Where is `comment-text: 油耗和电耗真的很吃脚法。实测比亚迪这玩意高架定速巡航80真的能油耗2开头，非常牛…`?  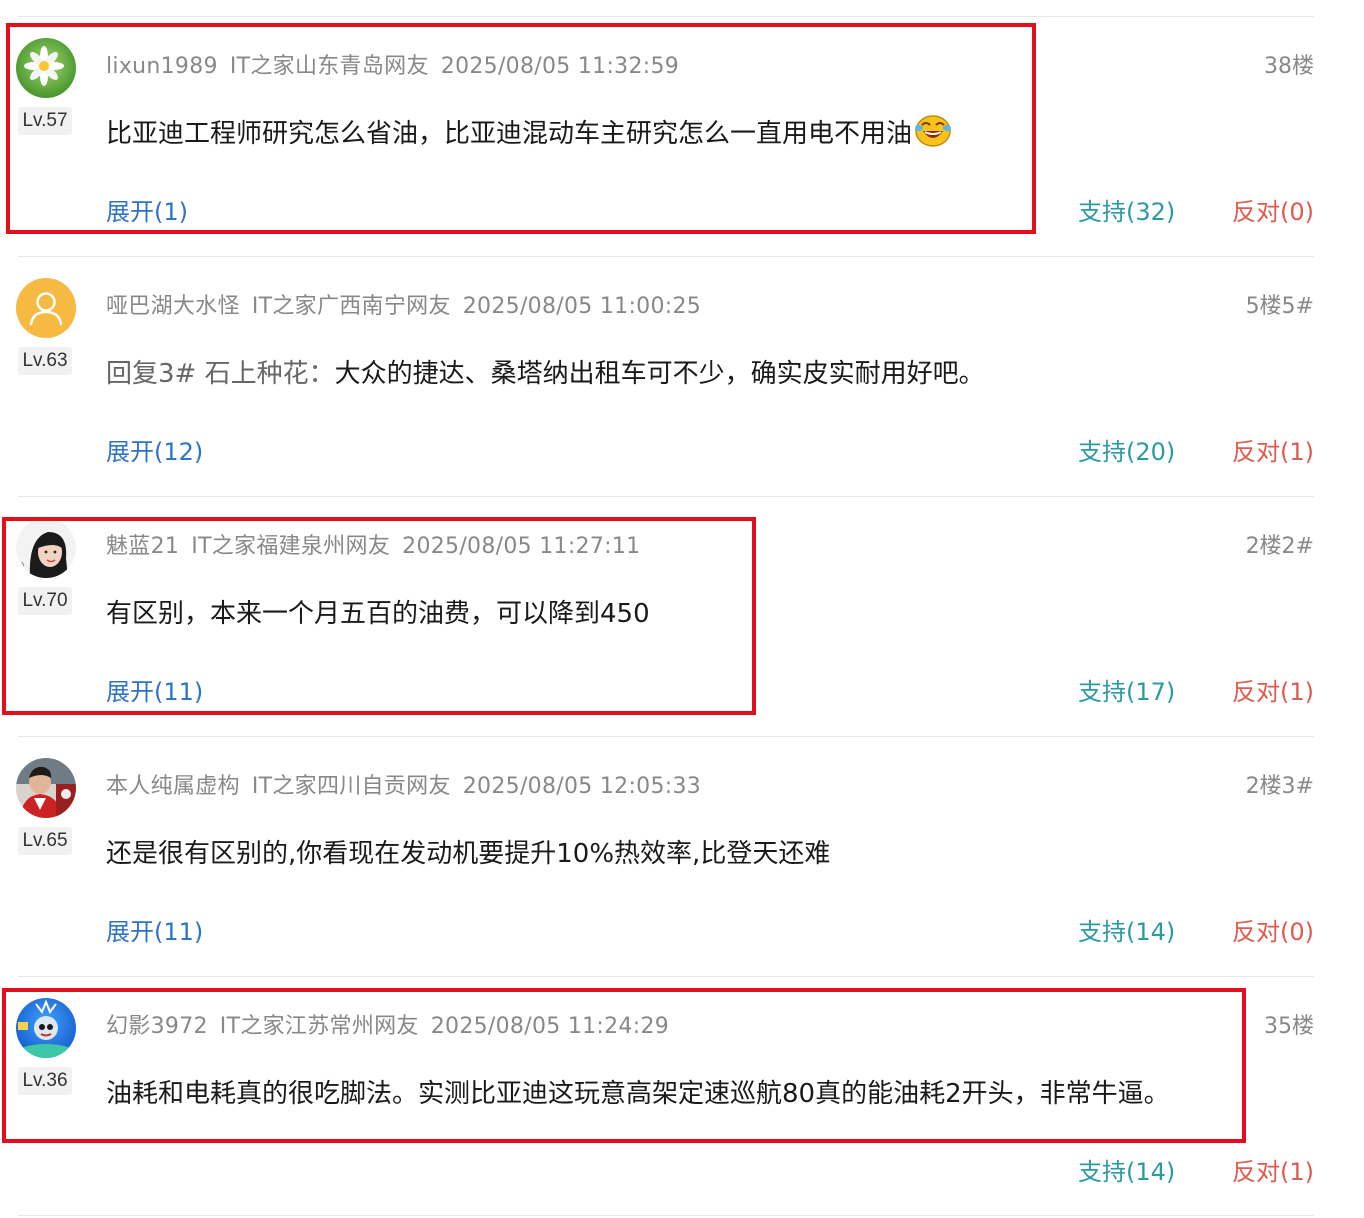 comment-text: 油耗和电耗真的很吃脚法。实测比亚迪这玩意高架定速巡航80真的能油耗2开头，非常牛… is located at coordinates (638, 1091).